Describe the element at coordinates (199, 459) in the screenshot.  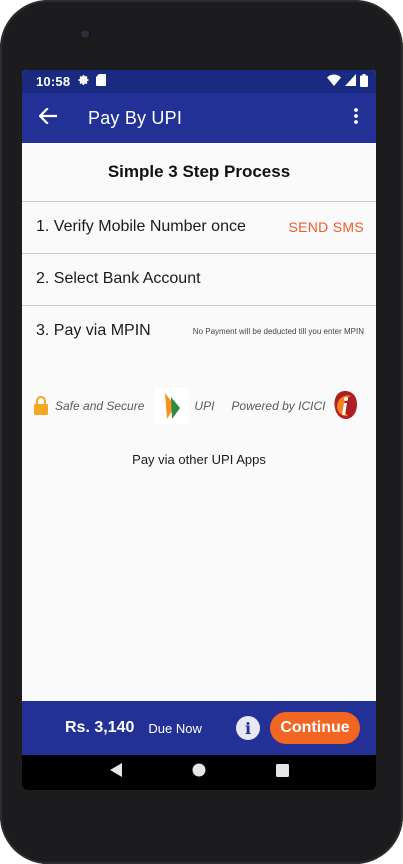
I see `other-upi-apps-link: Pay via other UPI Apps` at that location.